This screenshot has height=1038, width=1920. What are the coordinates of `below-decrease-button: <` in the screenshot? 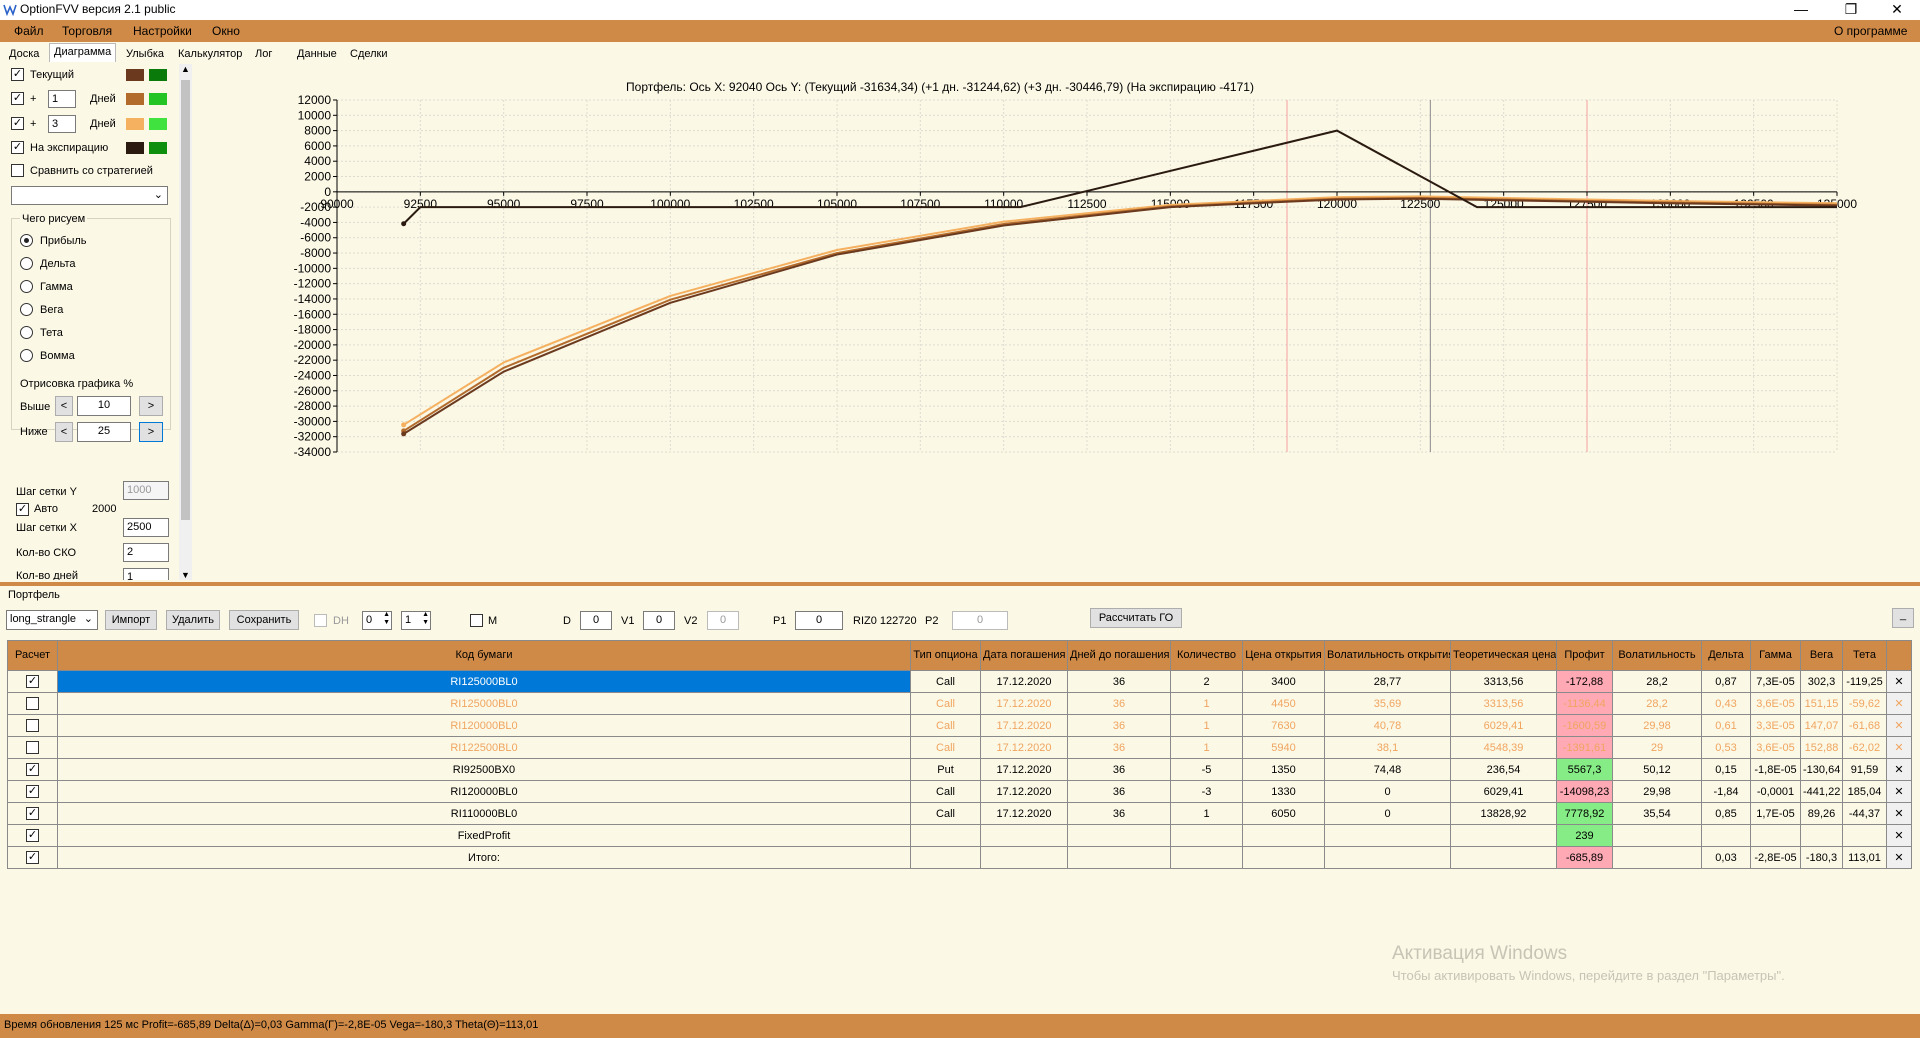 It's located at (64, 432).